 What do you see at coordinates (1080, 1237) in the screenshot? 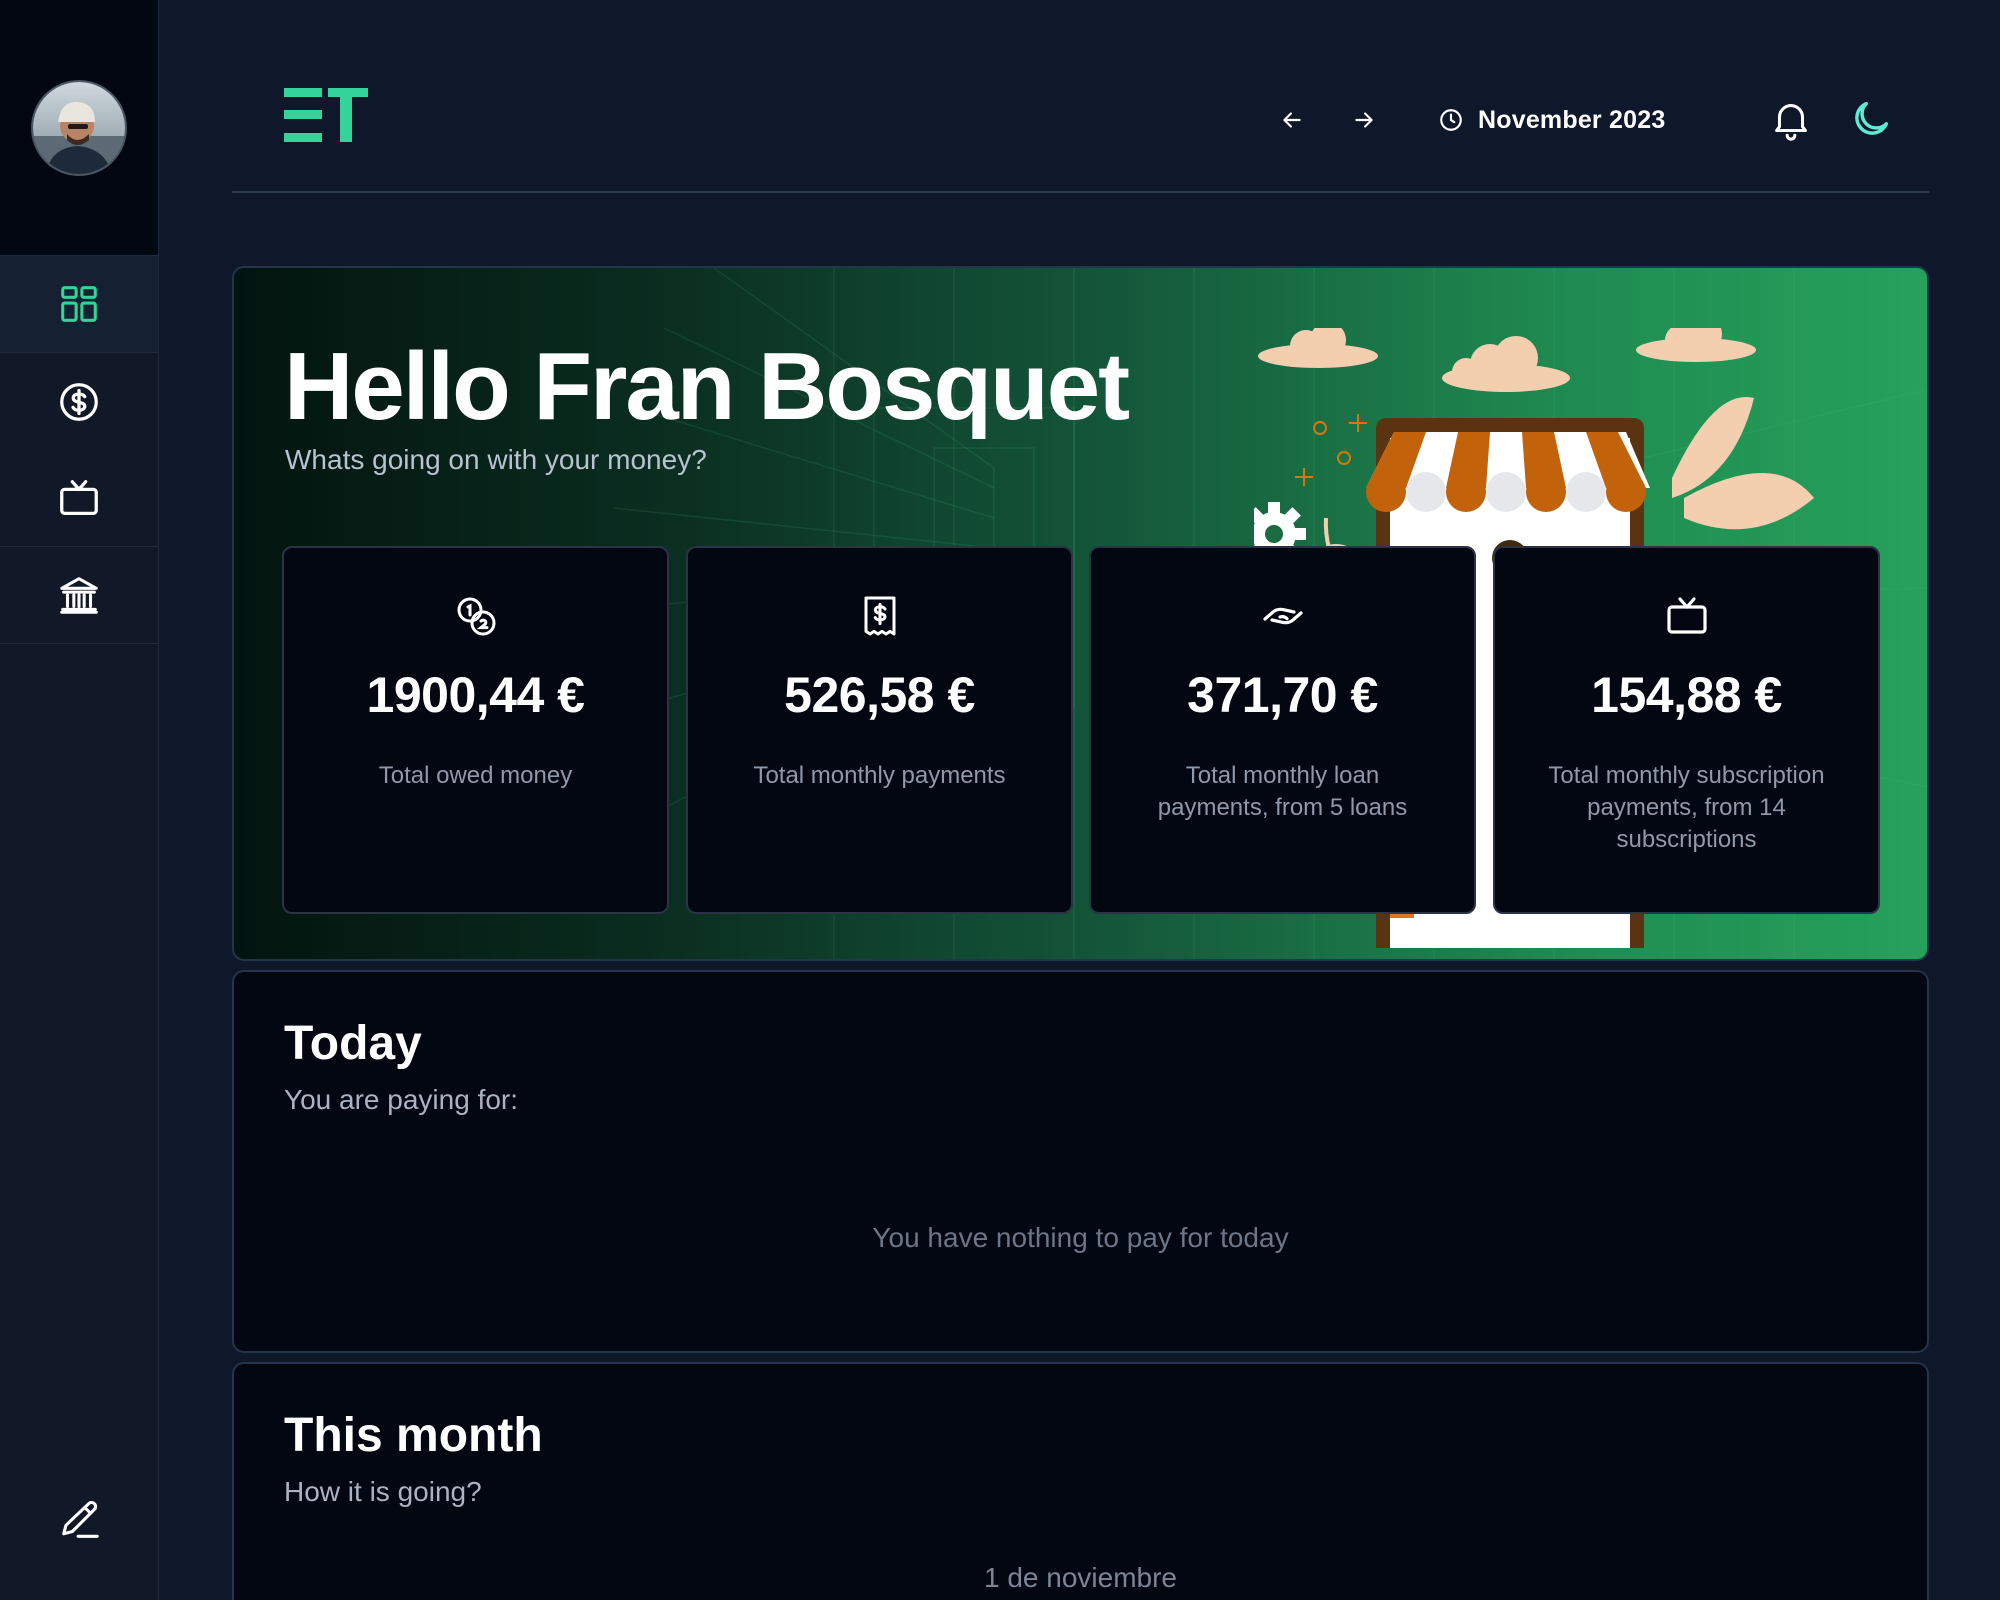
I see `empty-state-message: You have nothing to pay for today` at bounding box center [1080, 1237].